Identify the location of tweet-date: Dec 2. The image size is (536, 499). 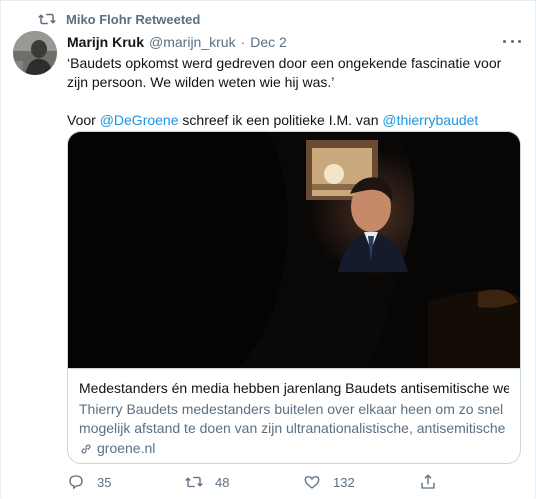
(268, 42).